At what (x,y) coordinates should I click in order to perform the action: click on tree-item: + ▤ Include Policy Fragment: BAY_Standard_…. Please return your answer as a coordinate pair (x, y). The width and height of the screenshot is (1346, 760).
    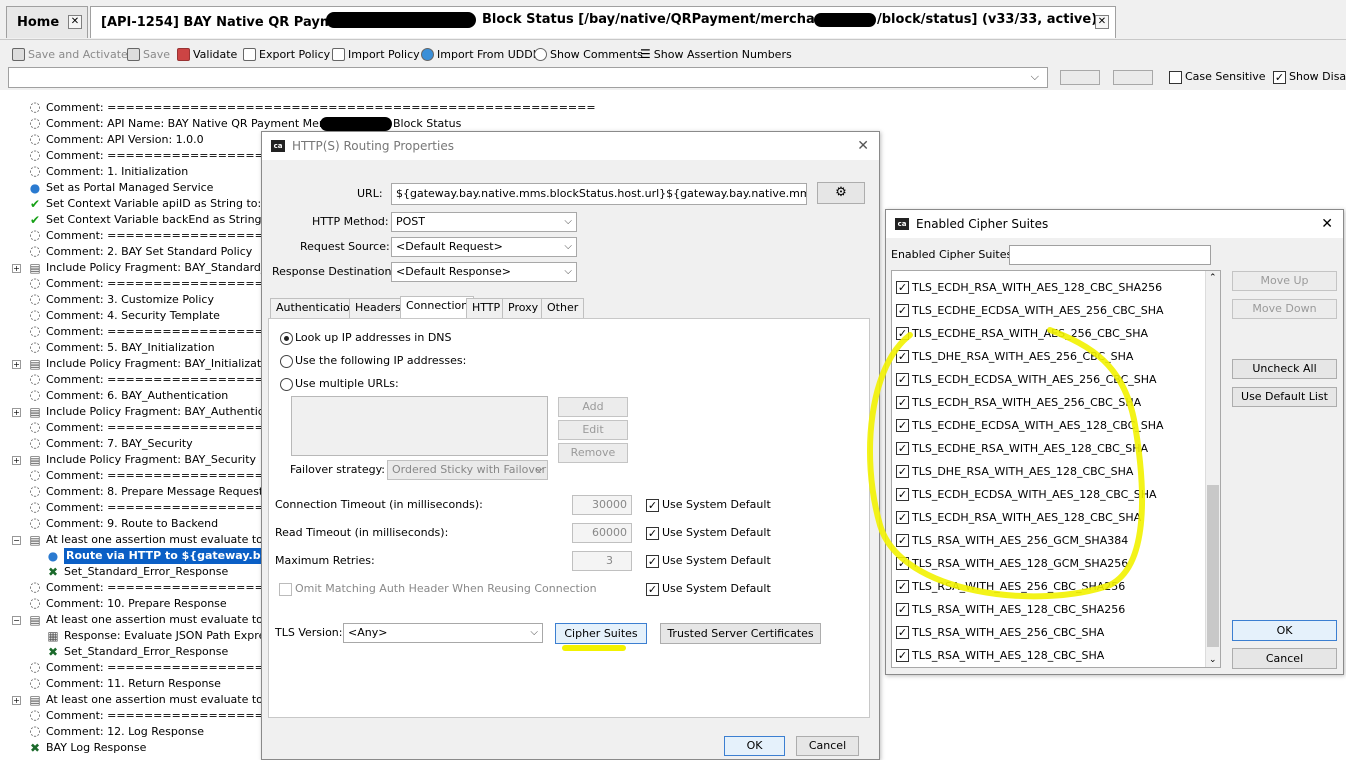
    Looking at the image, I should click on (146, 268).